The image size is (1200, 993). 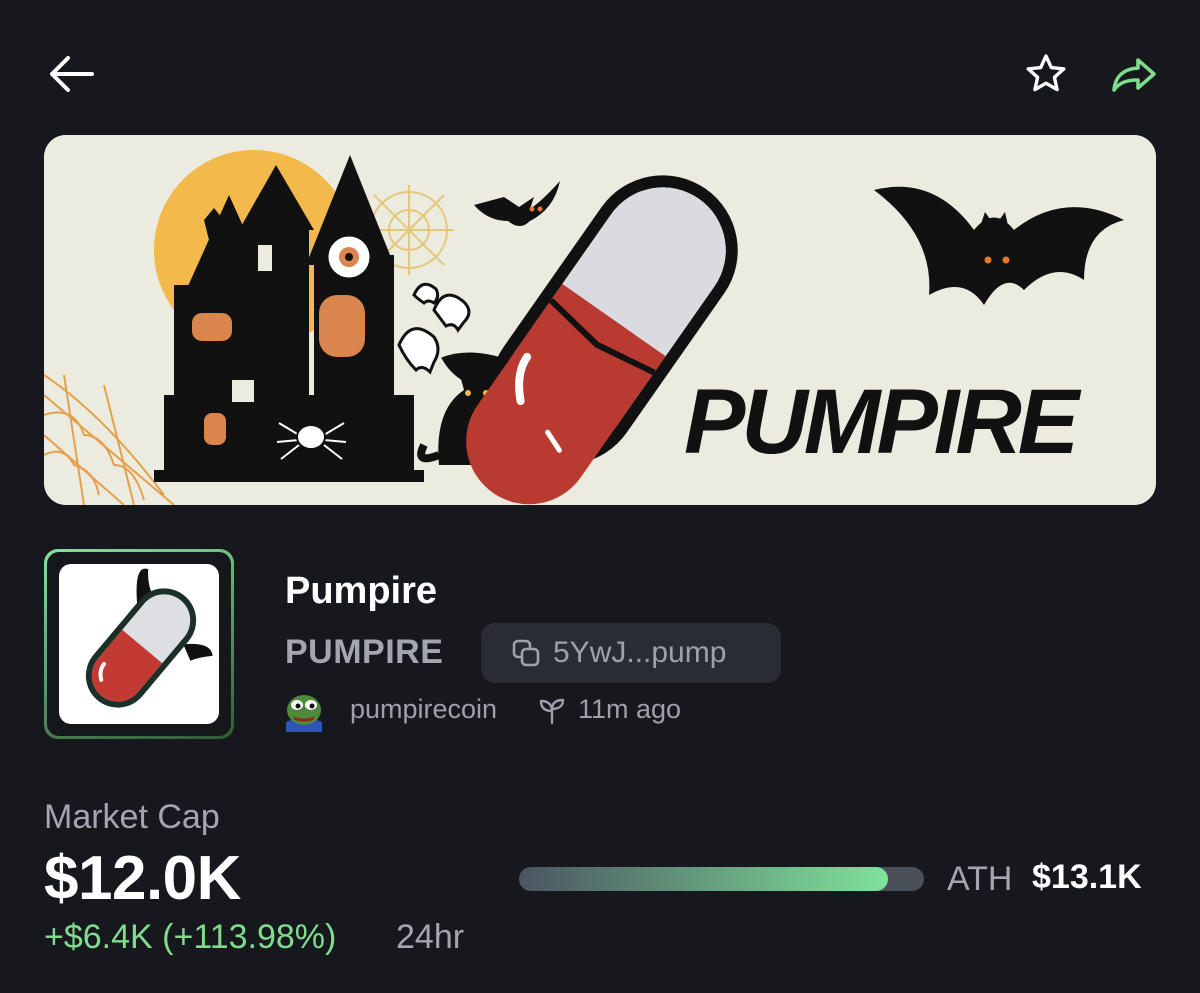 What do you see at coordinates (430, 937) in the screenshot?
I see `change-period: 24hr` at bounding box center [430, 937].